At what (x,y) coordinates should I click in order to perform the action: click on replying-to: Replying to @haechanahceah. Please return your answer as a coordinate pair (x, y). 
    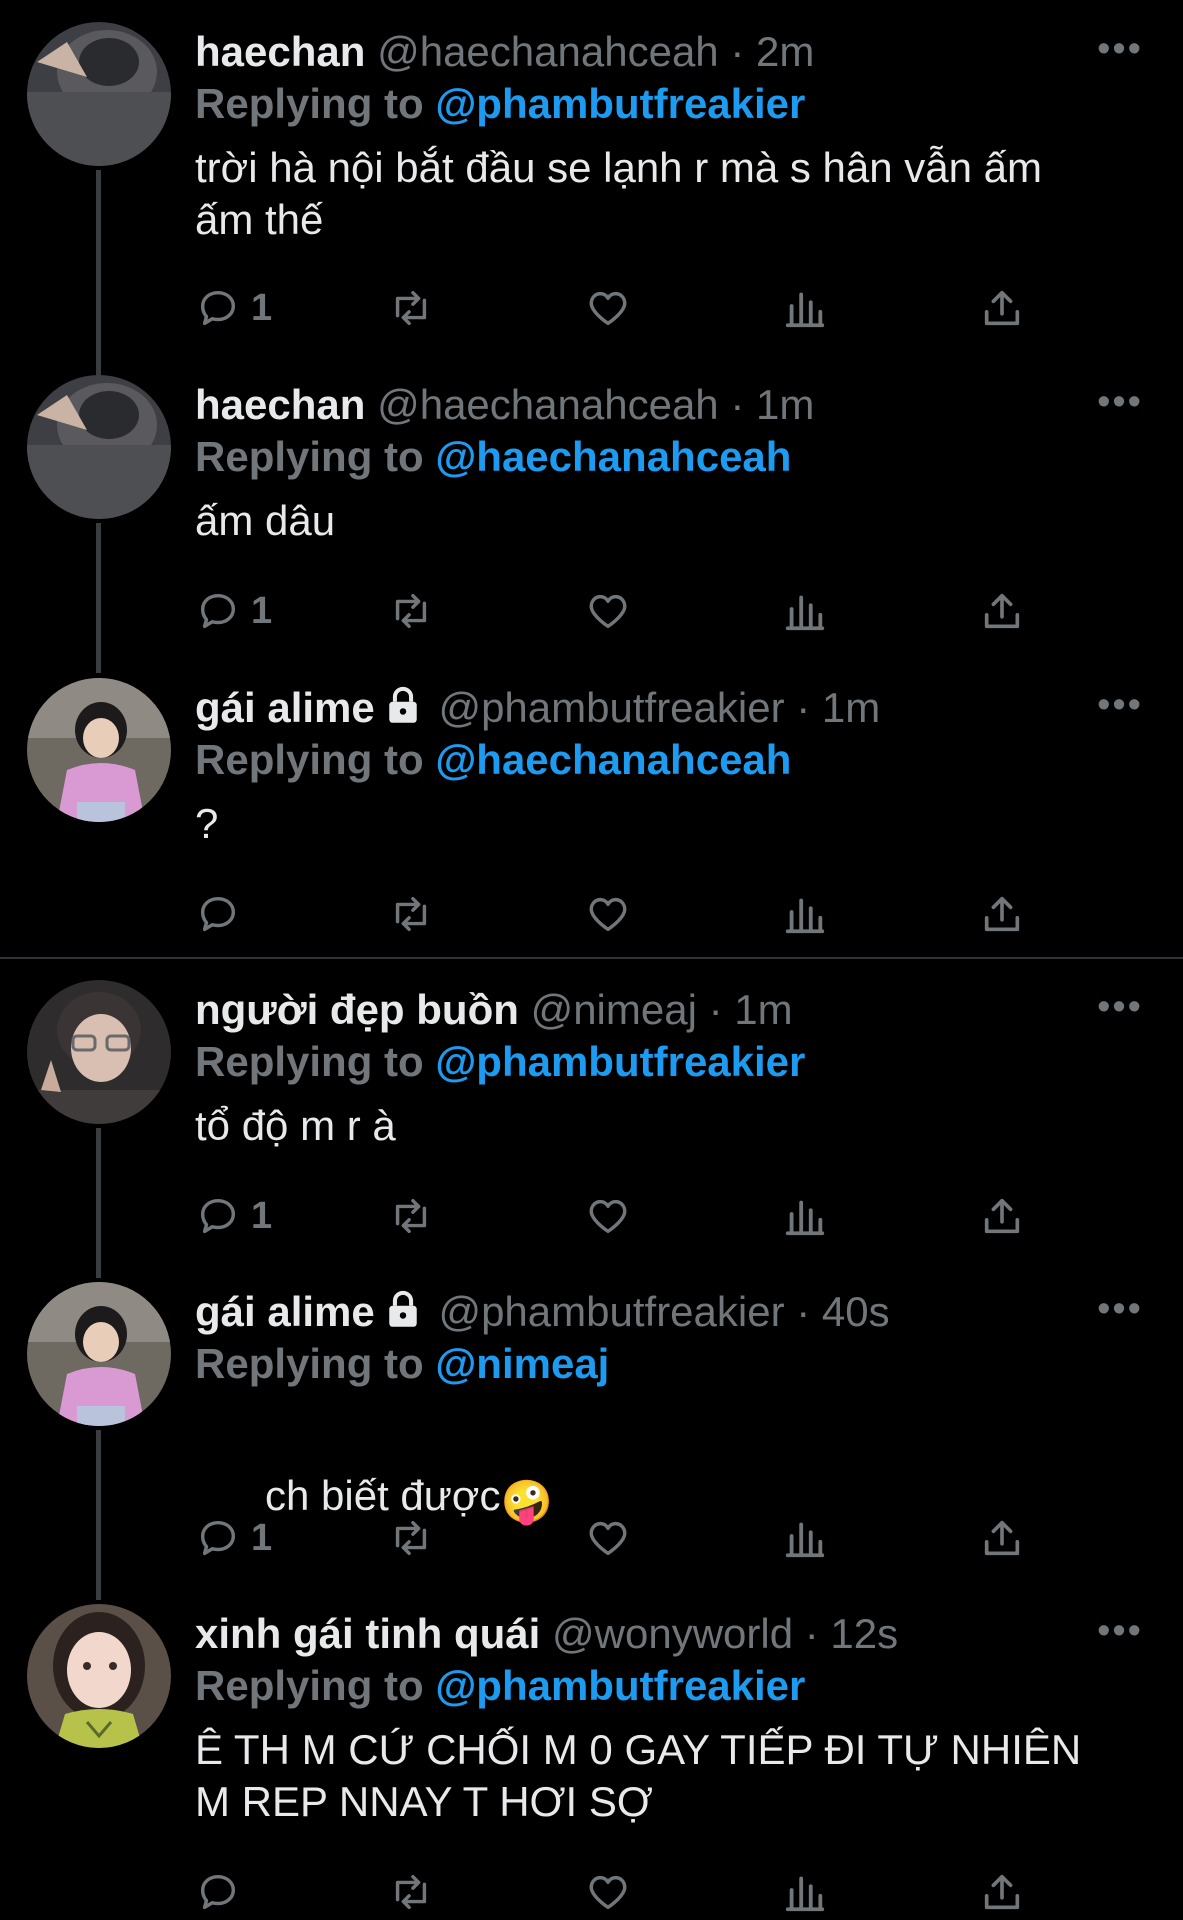
    Looking at the image, I should click on (493, 457).